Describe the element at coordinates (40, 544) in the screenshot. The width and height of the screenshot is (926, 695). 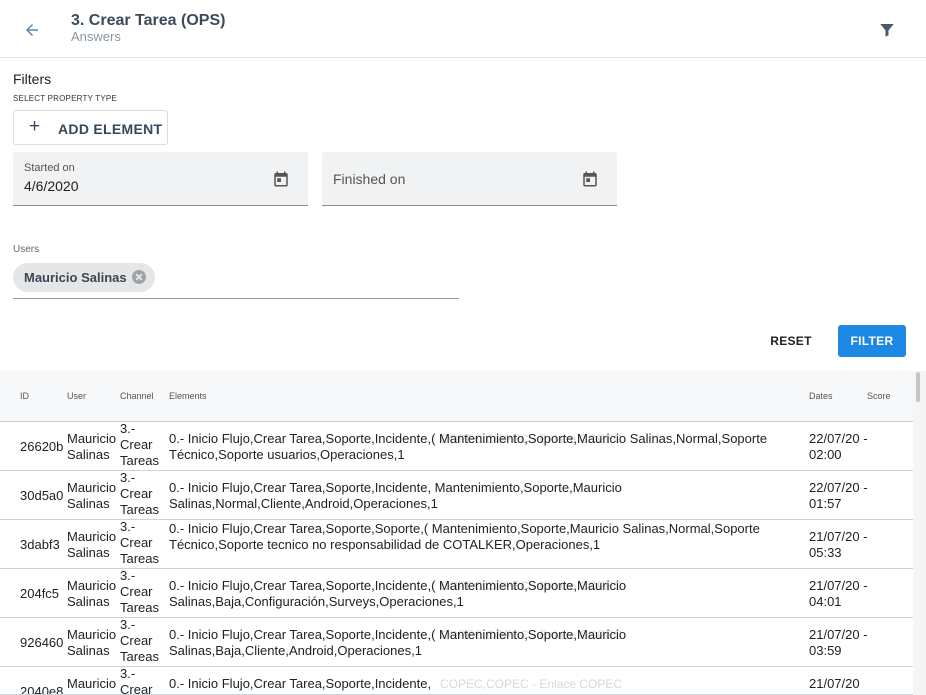
I see `row-id: 3dabf3` at that location.